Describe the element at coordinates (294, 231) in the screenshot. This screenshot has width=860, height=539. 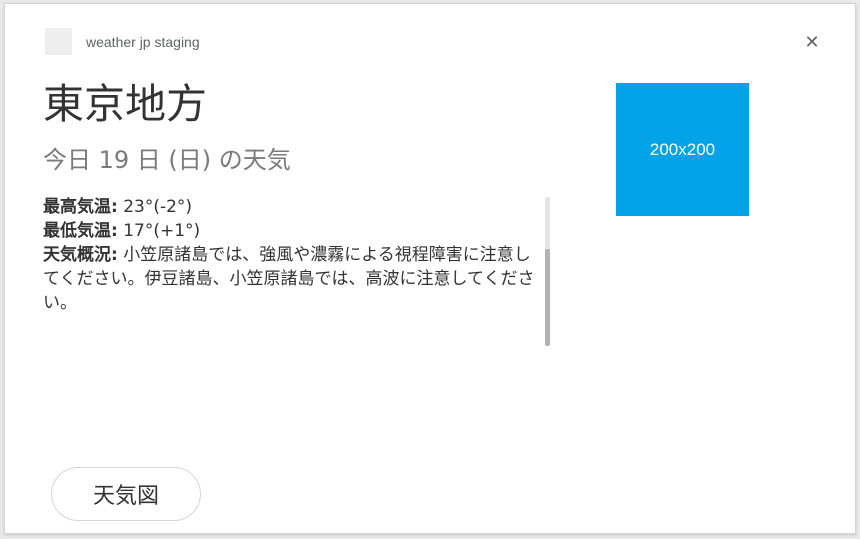
I see `min-temp-row: 最低気温: 17°(+1°)` at that location.